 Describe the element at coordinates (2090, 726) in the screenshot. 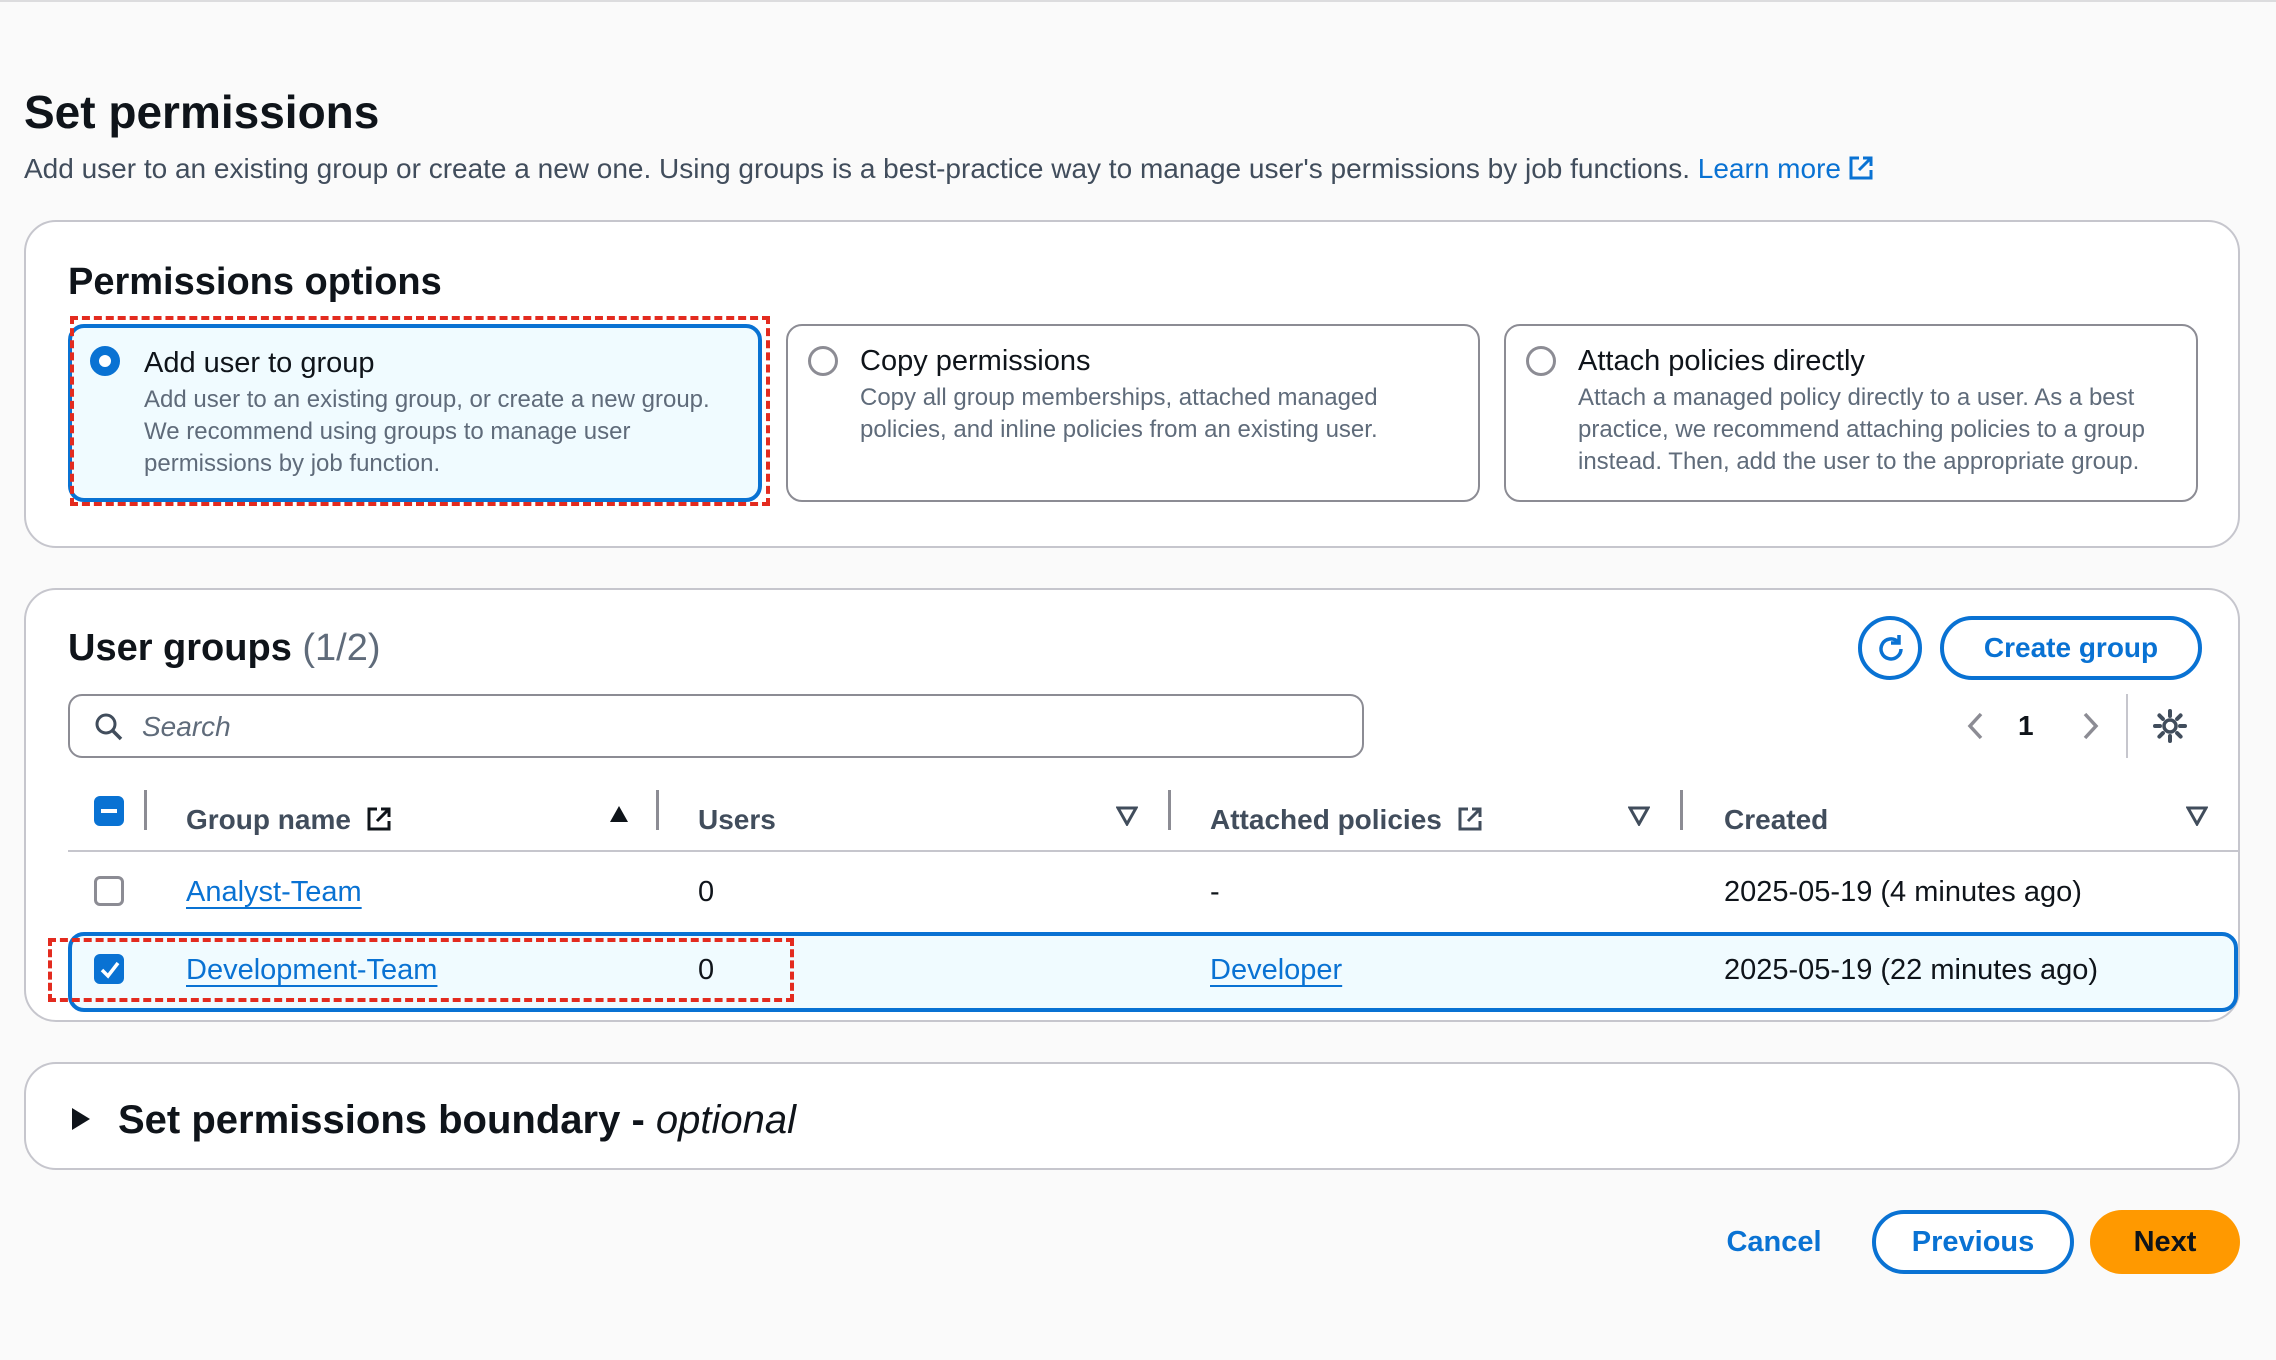

I see `chevron-right-icon` at that location.